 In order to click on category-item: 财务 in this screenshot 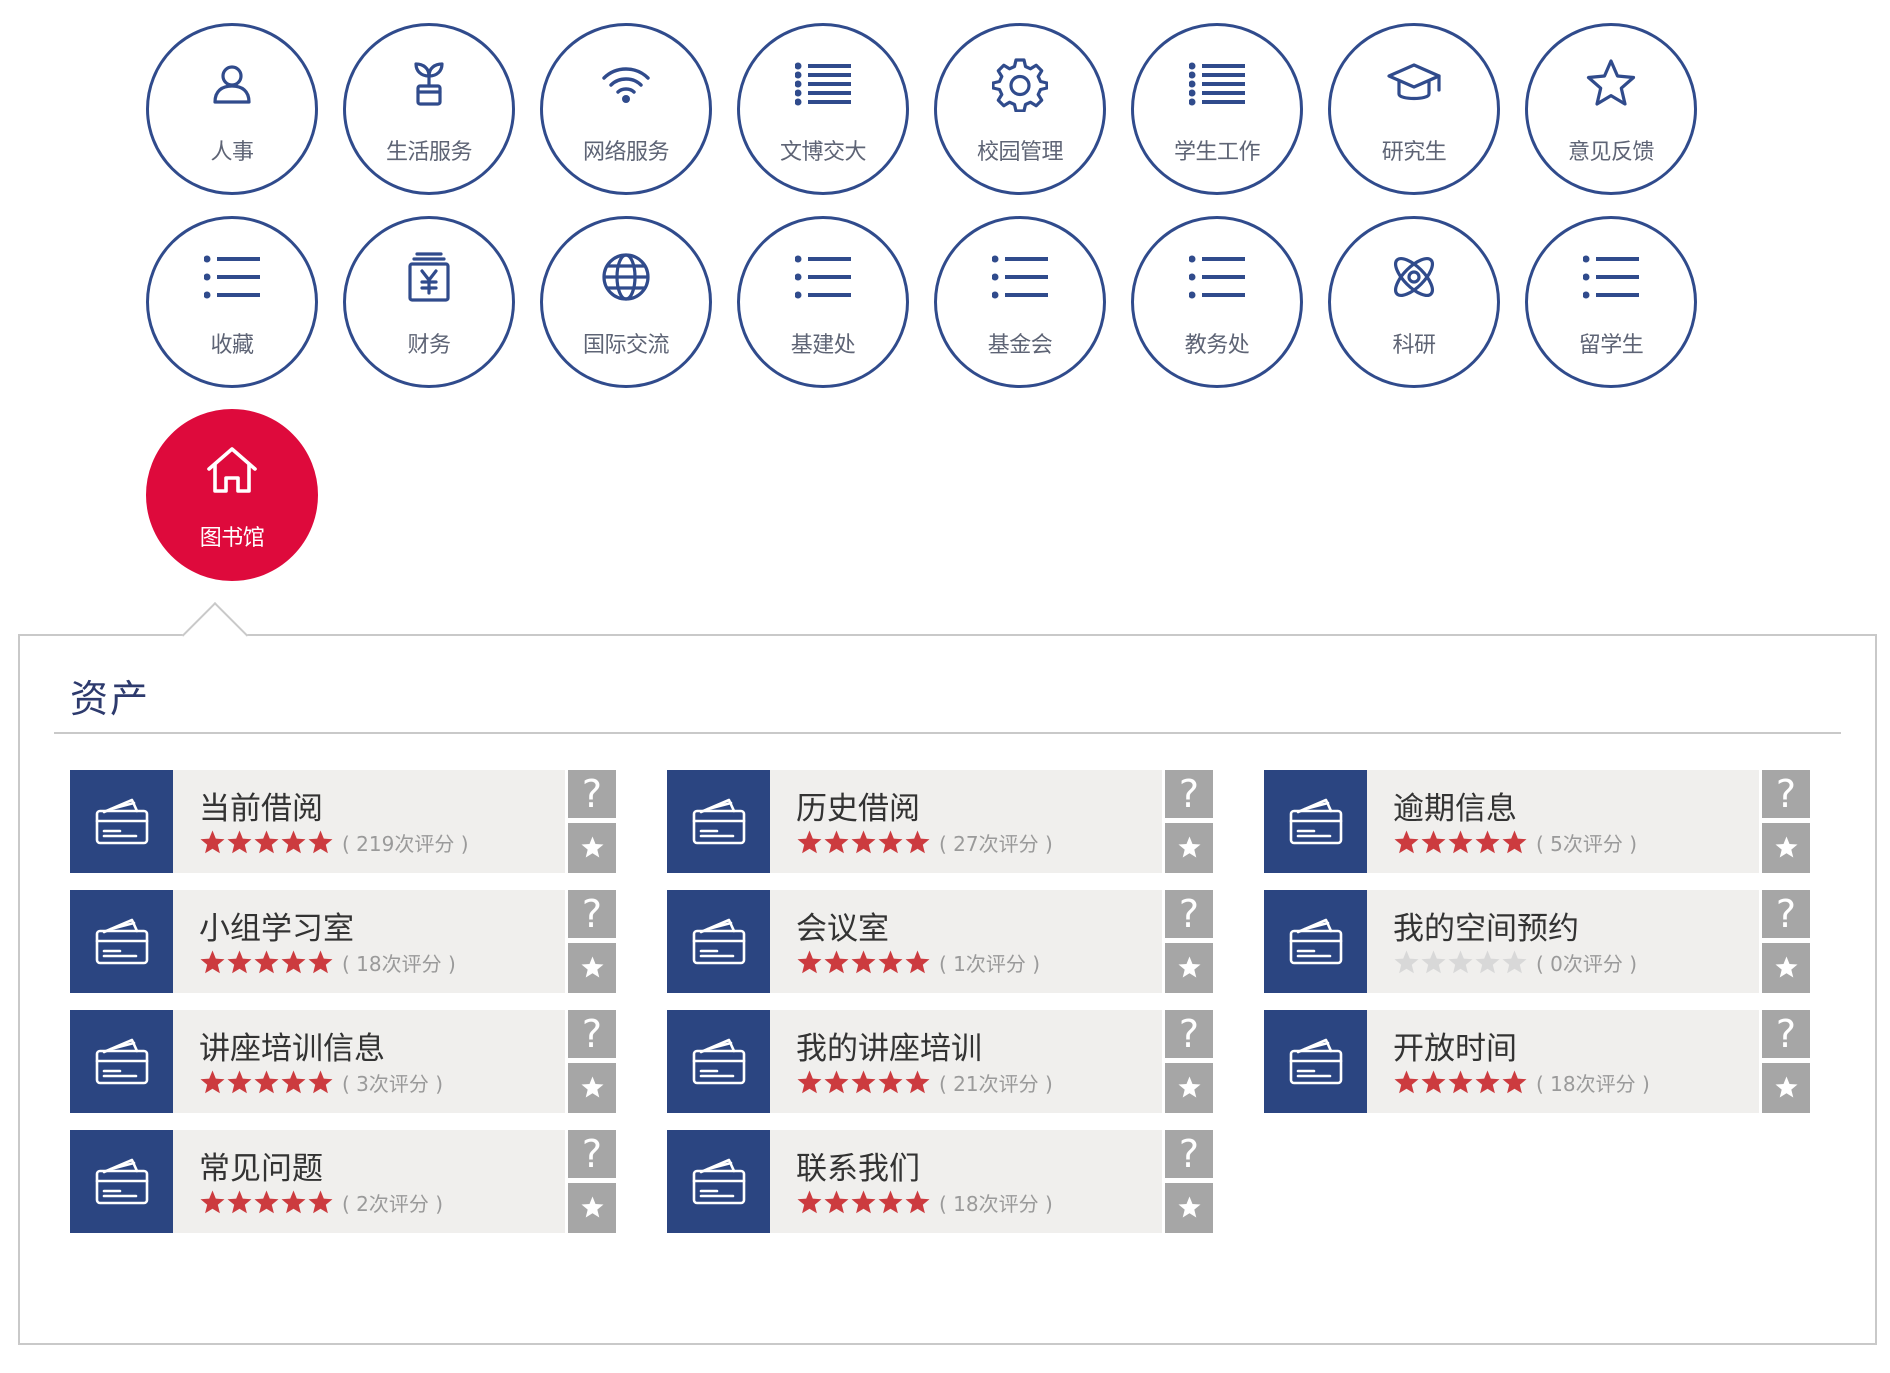, I will do `click(429, 302)`.